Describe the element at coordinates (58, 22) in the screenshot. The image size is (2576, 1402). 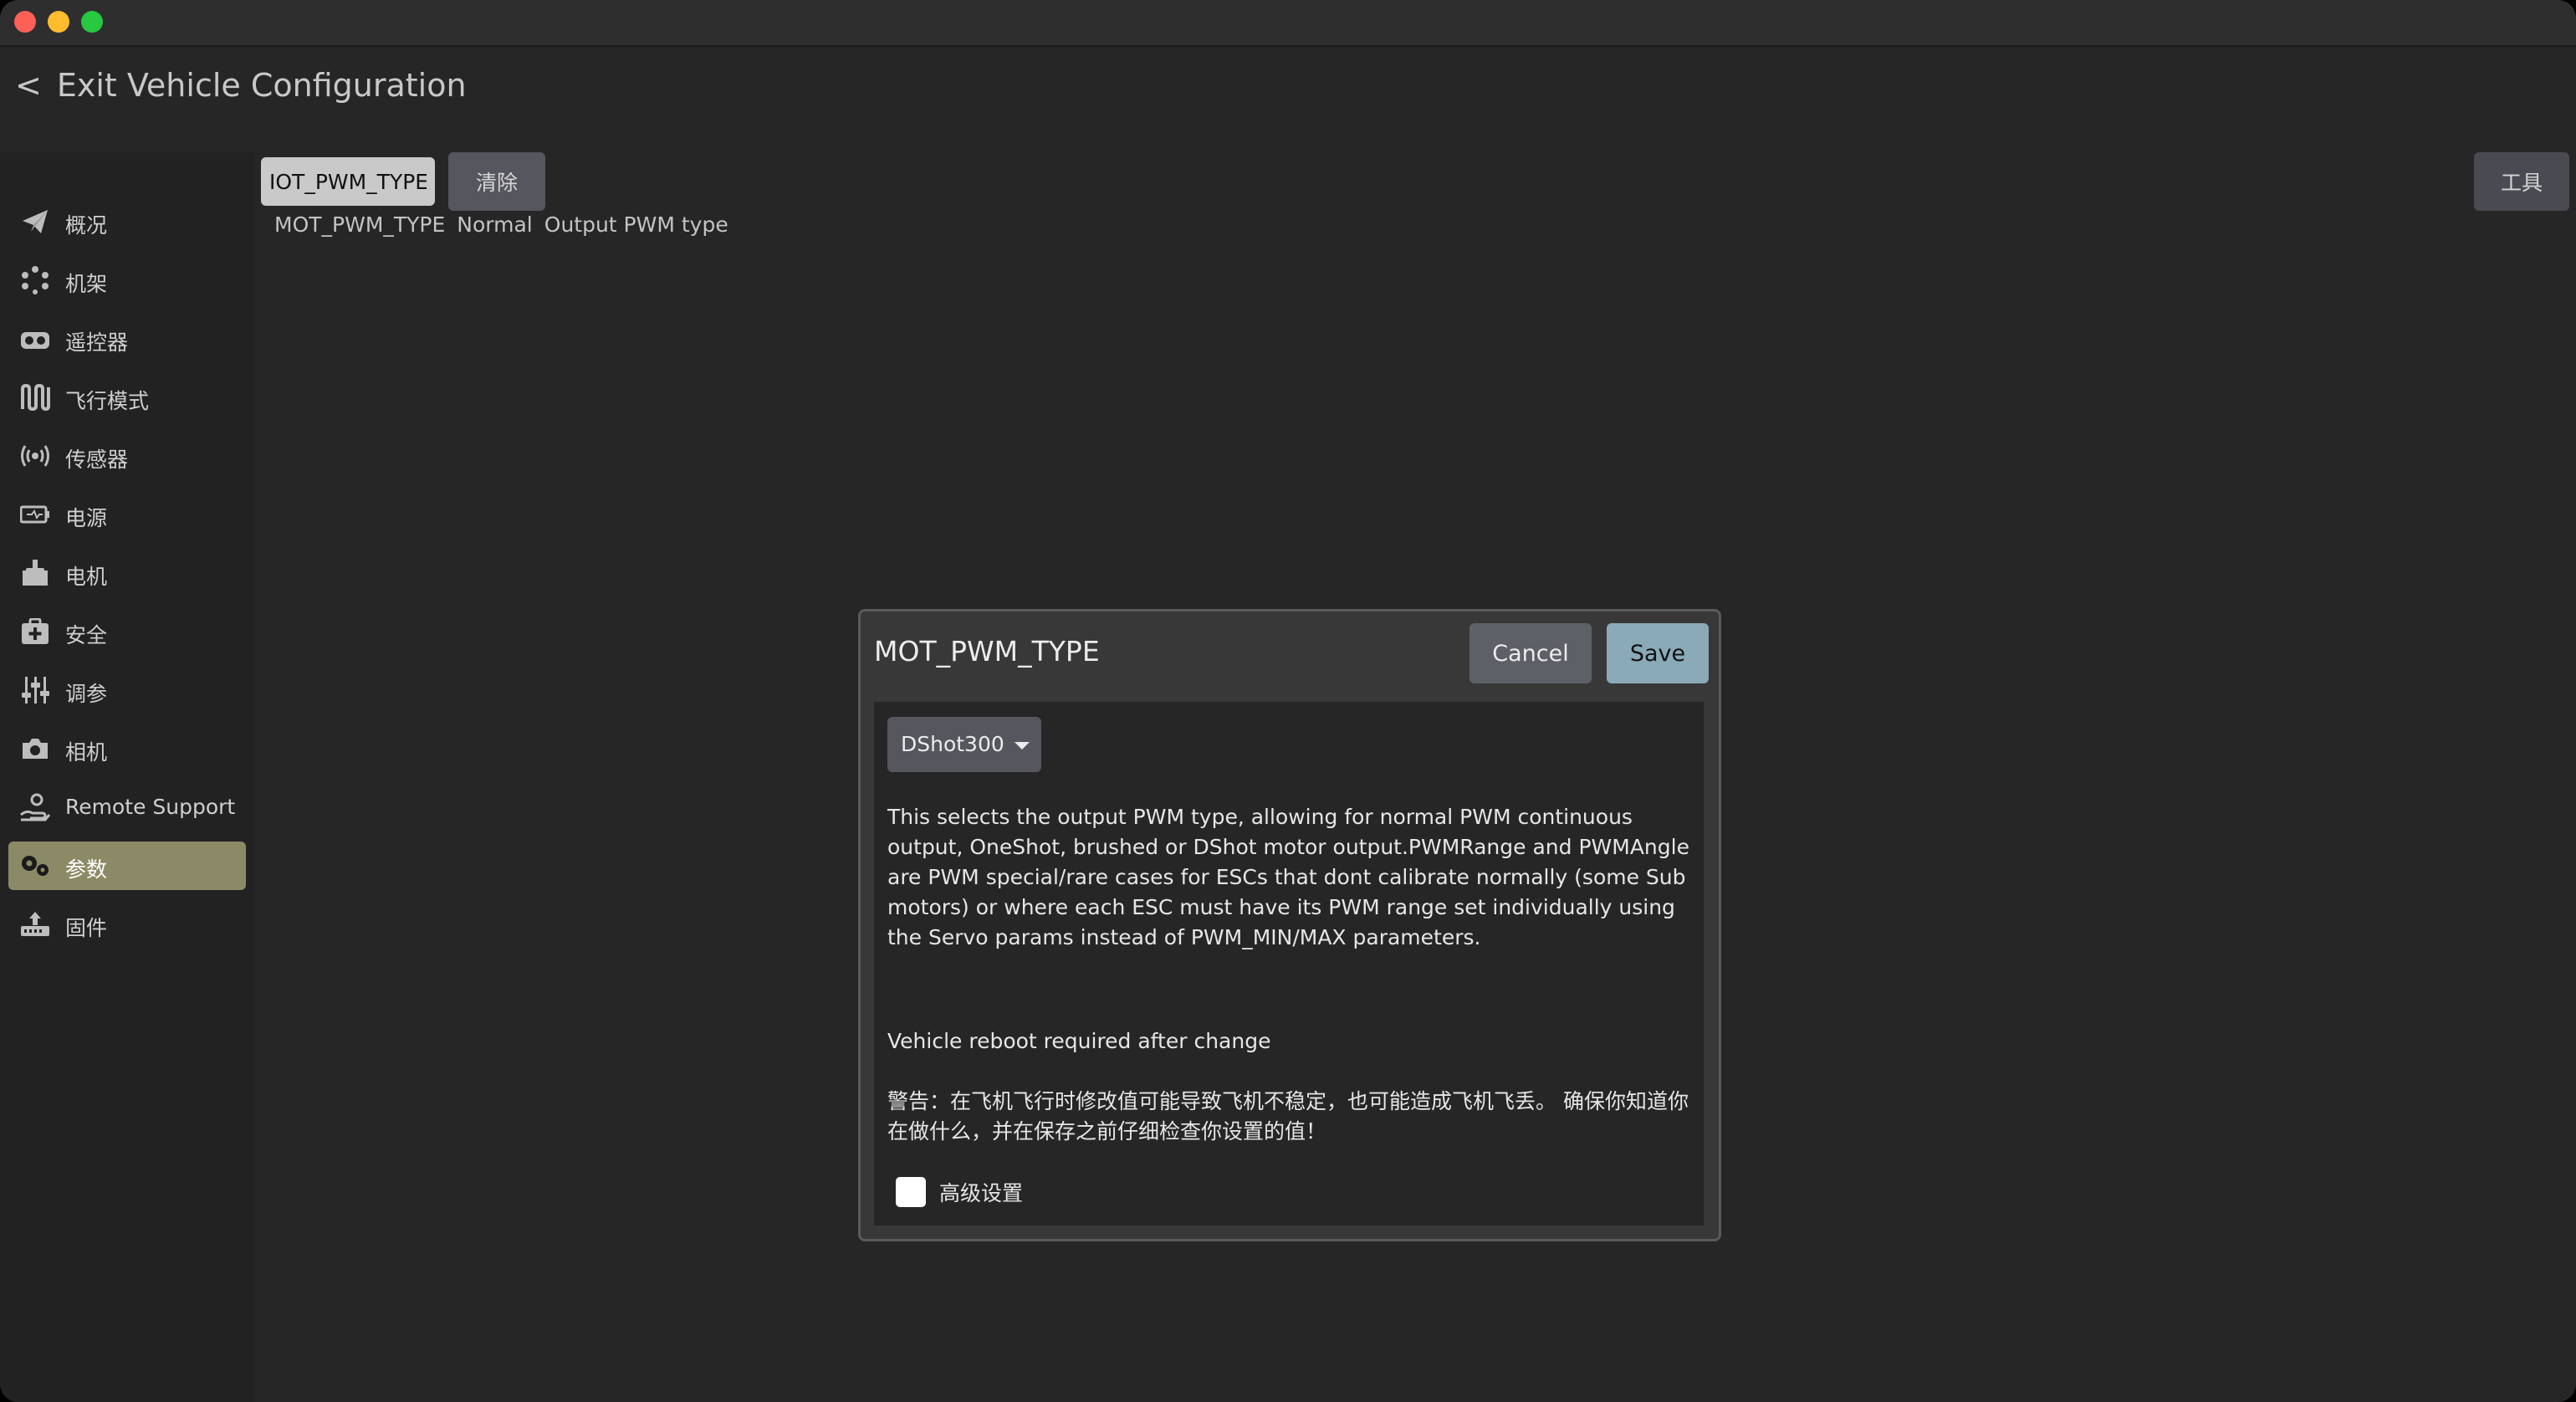
I see `minimize-window-button` at that location.